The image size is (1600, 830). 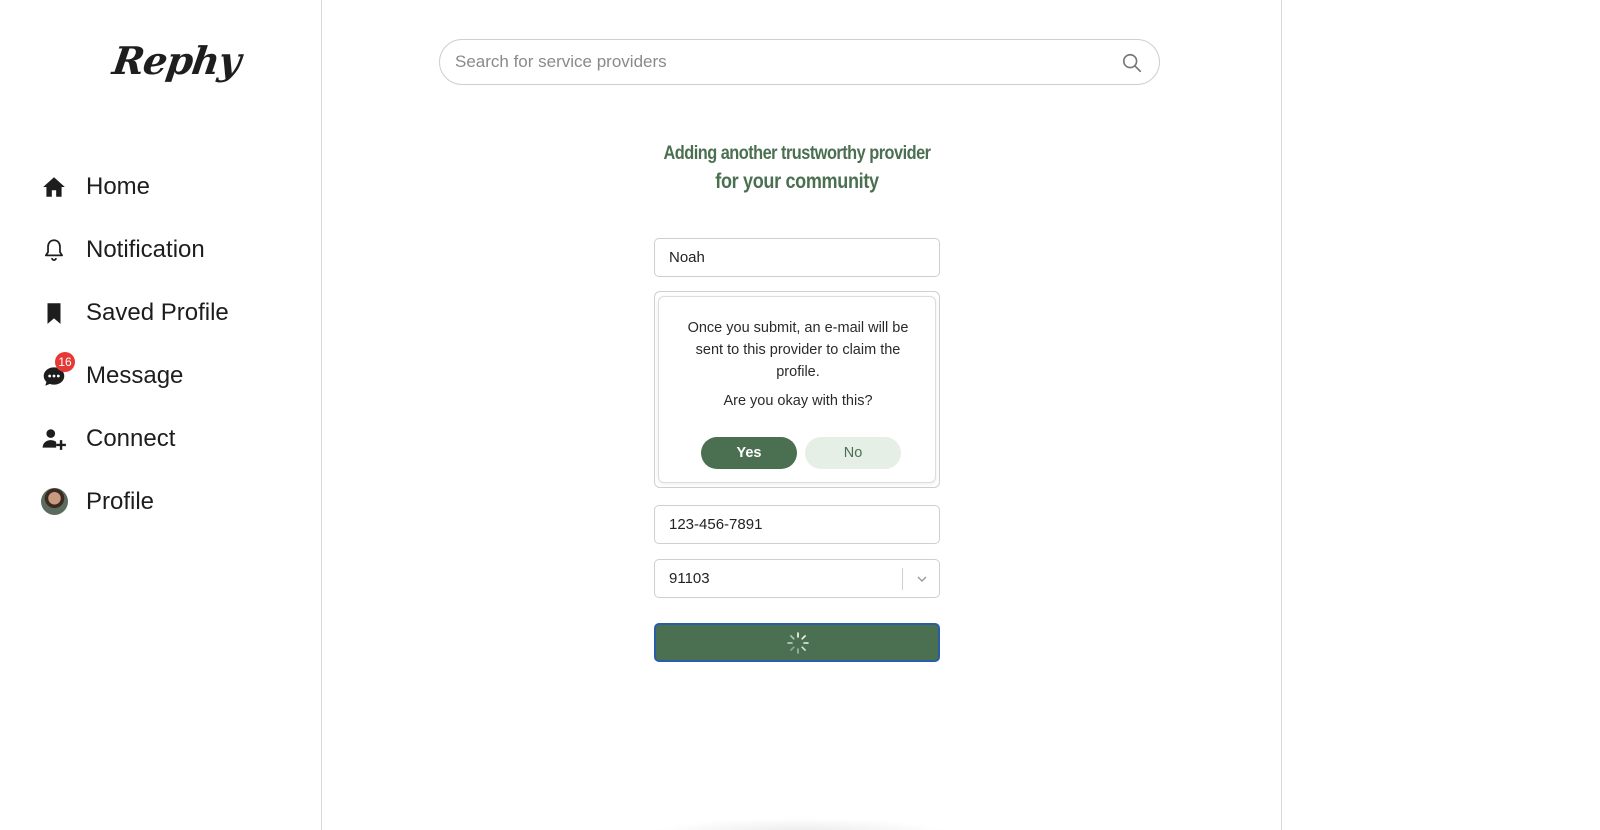 What do you see at coordinates (65, 361) in the screenshot?
I see `message-count-badge: 16` at bounding box center [65, 361].